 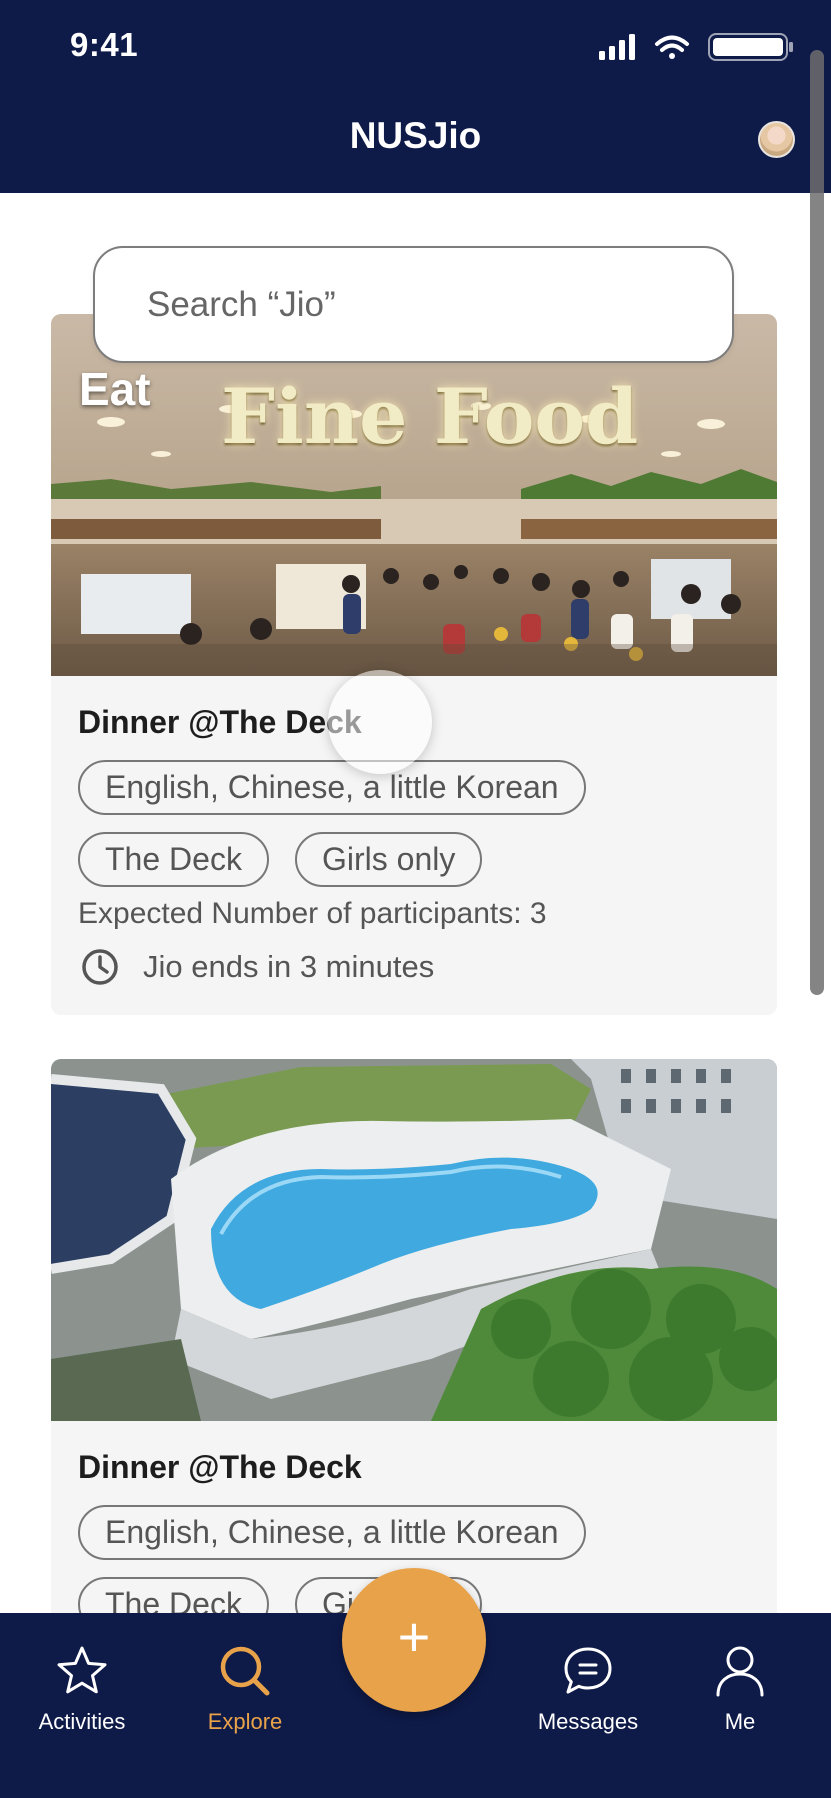 What do you see at coordinates (100, 967) in the screenshot?
I see `clock-icon` at bounding box center [100, 967].